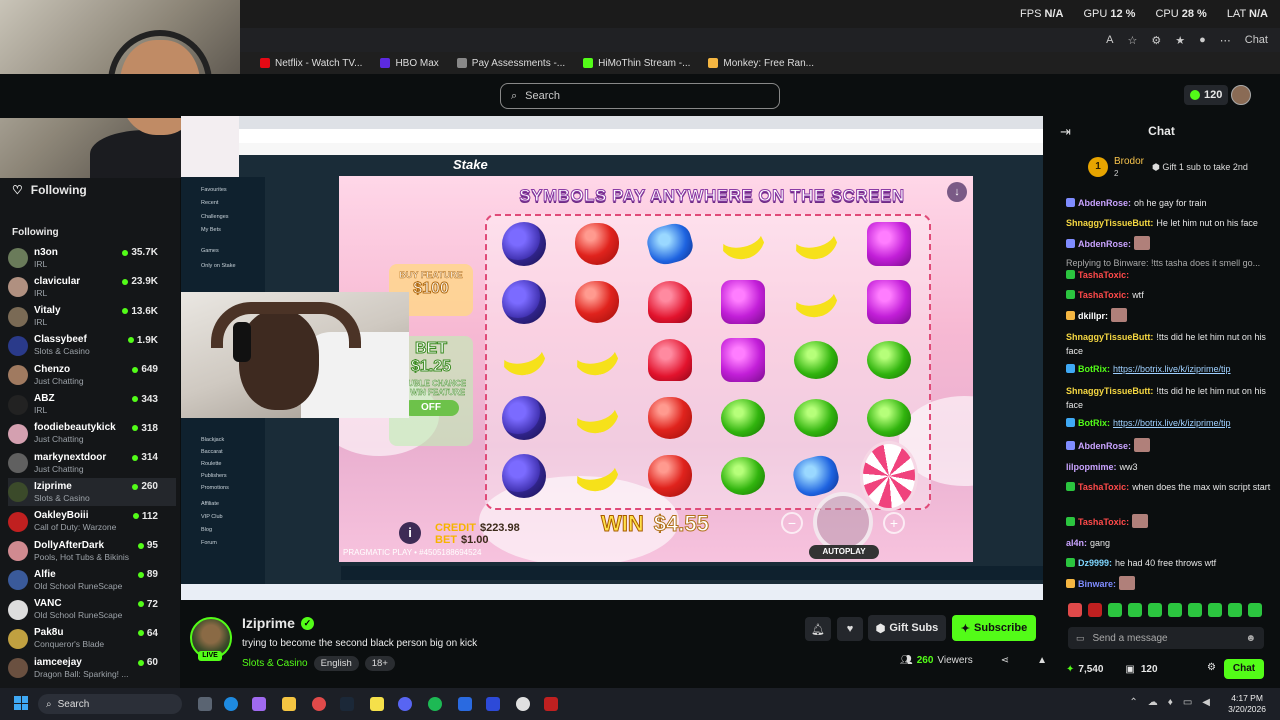  Describe the element at coordinates (1250, 638) in the screenshot. I see `emoji-icon: ☻` at that location.